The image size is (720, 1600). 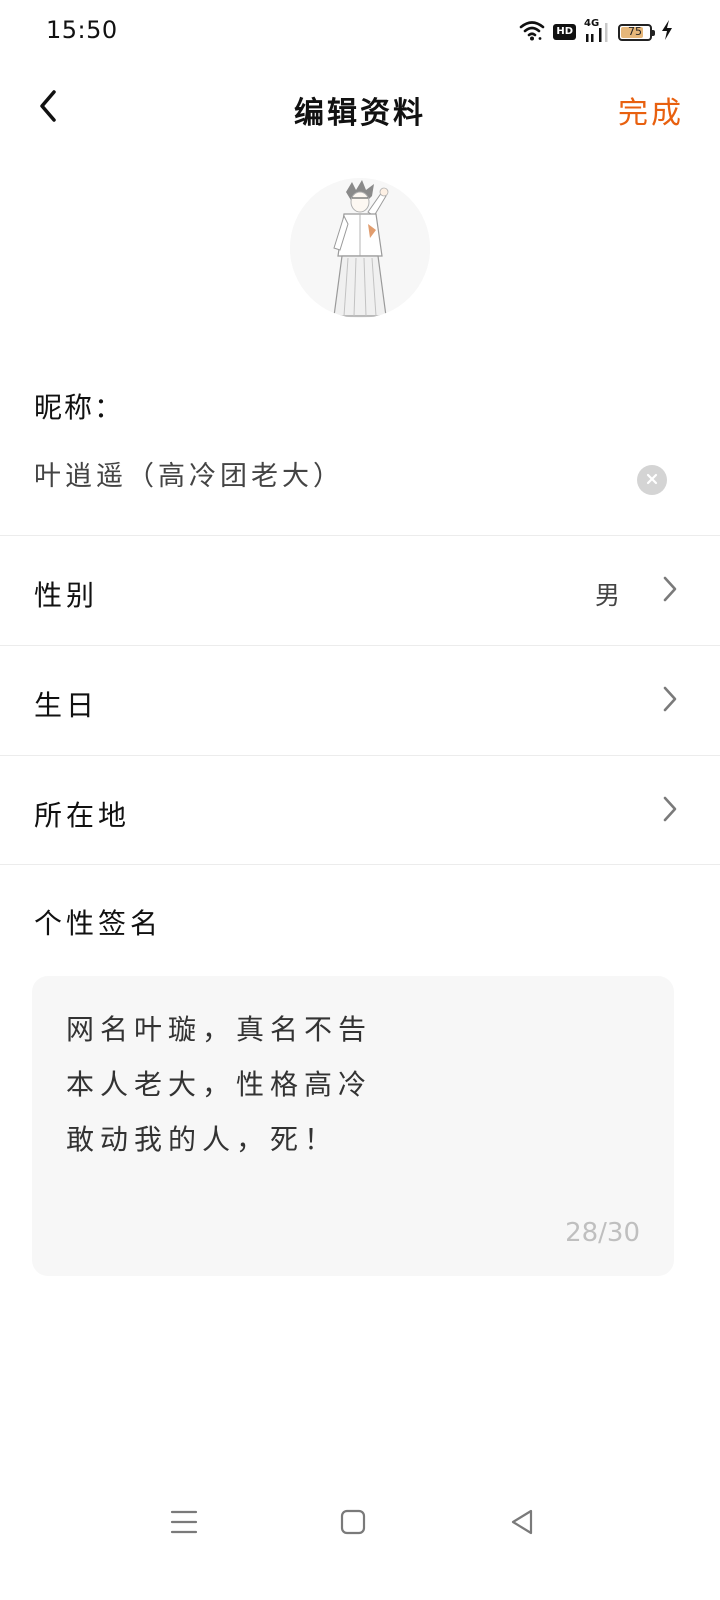 What do you see at coordinates (360, 864) in the screenshot?
I see `divider` at bounding box center [360, 864].